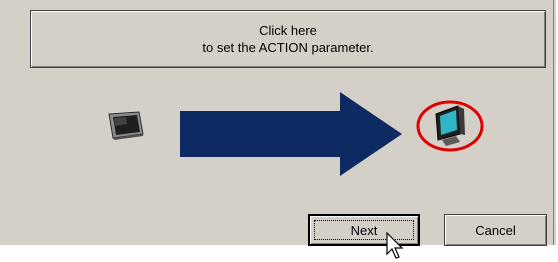 This screenshot has width=558, height=262. What do you see at coordinates (291, 134) in the screenshot?
I see `transfer-arrow-icon` at bounding box center [291, 134].